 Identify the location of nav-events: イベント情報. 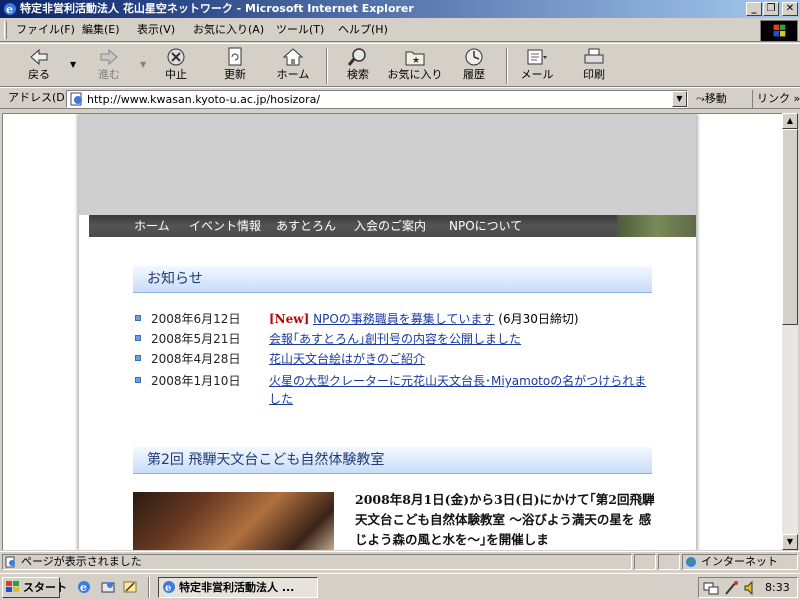
(225, 226).